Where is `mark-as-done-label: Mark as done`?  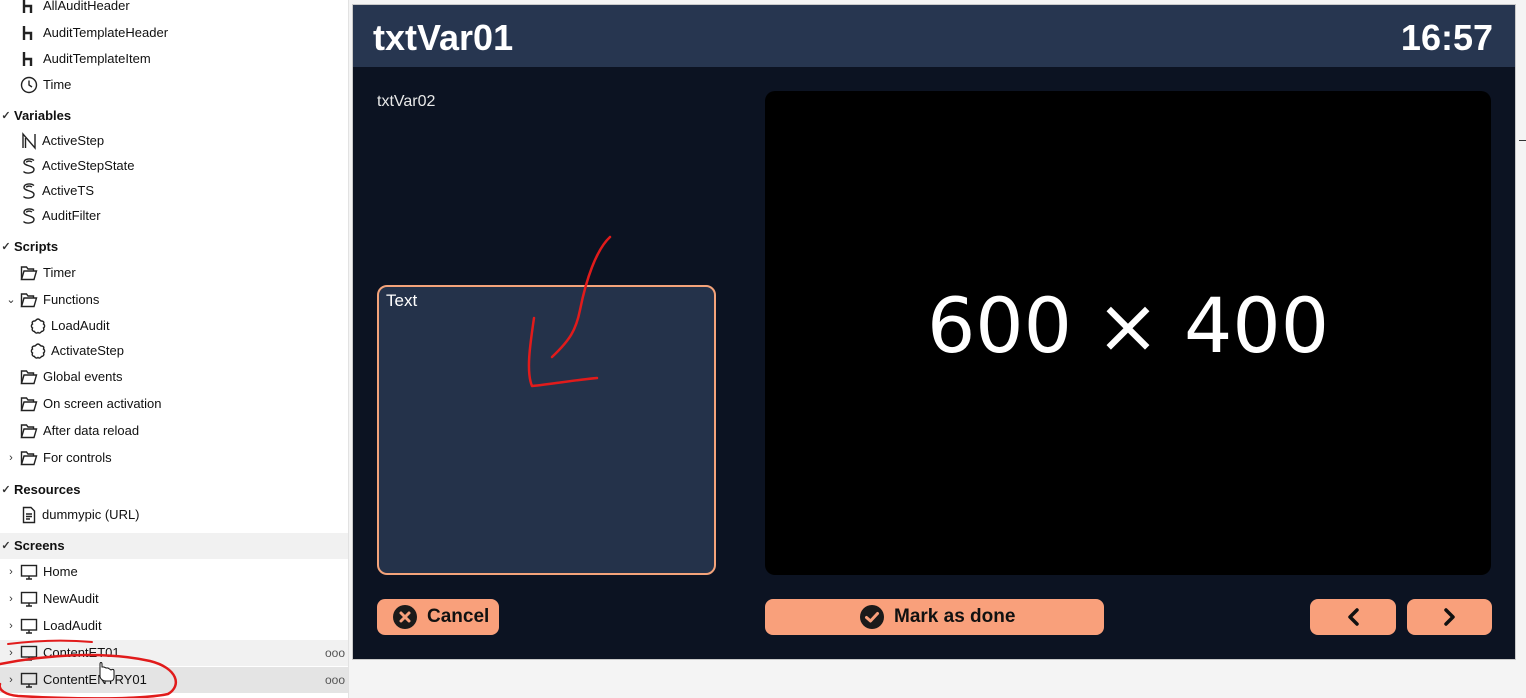 mark-as-done-label: Mark as done is located at coordinates (955, 616).